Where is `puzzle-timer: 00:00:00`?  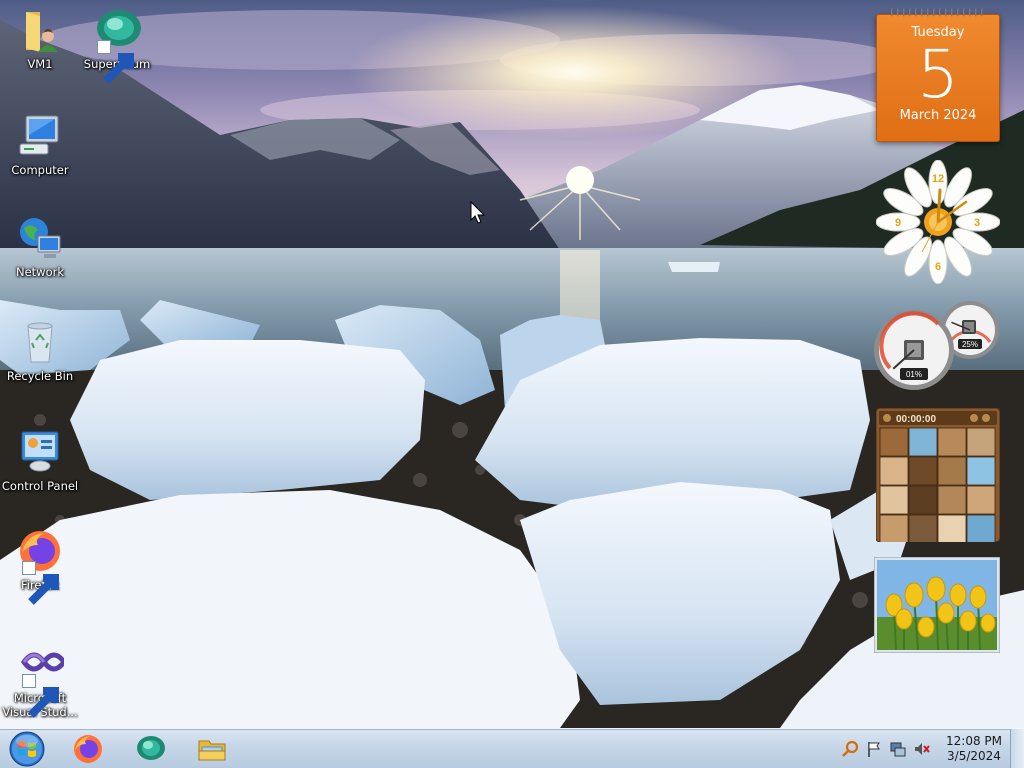 puzzle-timer: 00:00:00 is located at coordinates (916, 419).